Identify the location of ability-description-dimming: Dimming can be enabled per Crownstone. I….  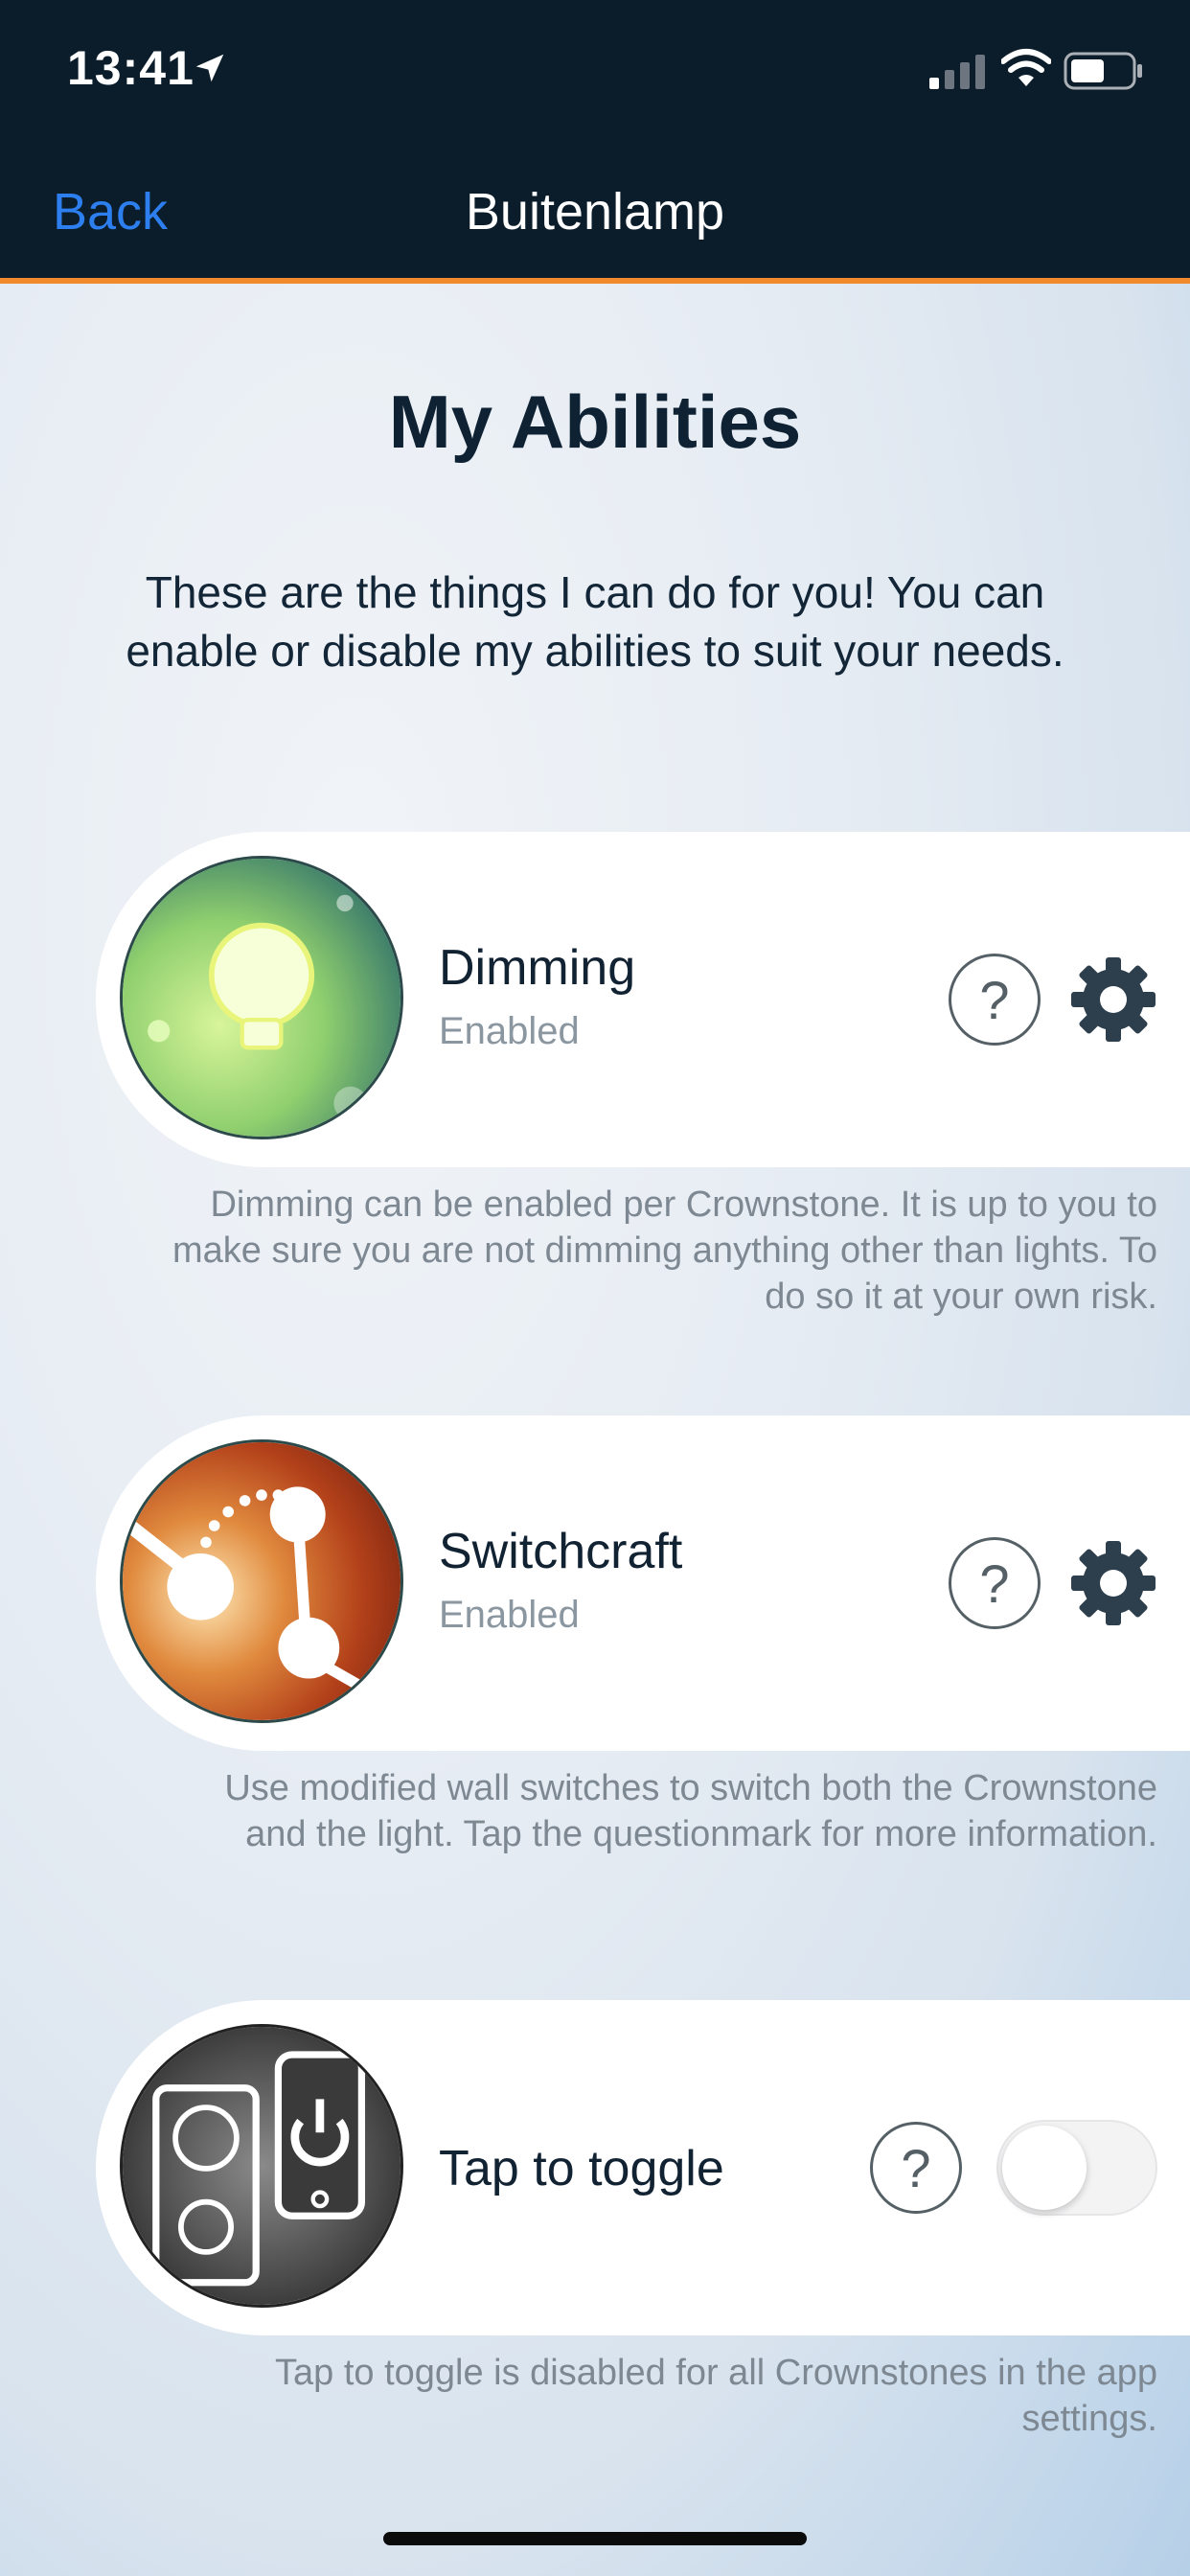
(665, 1250).